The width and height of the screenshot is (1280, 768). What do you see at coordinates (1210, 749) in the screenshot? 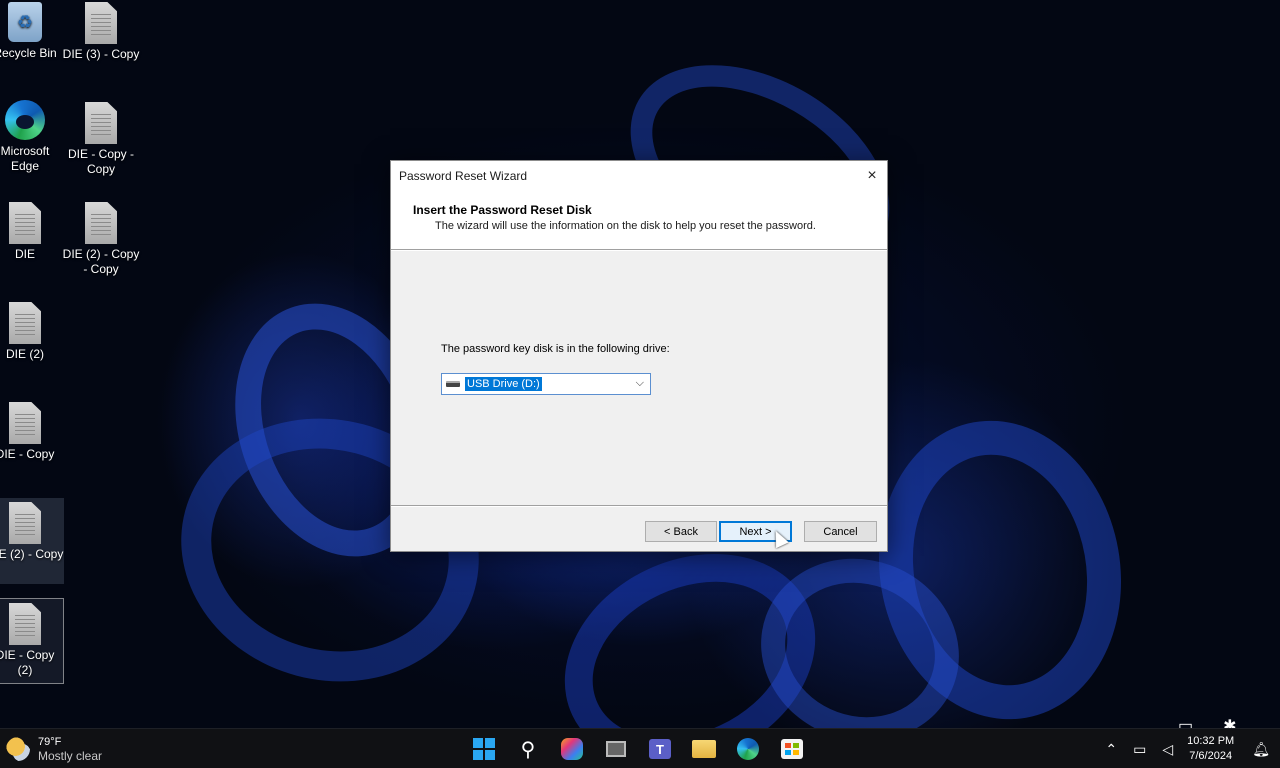
I see `clock: 10:32 PM 7/6/2024` at bounding box center [1210, 749].